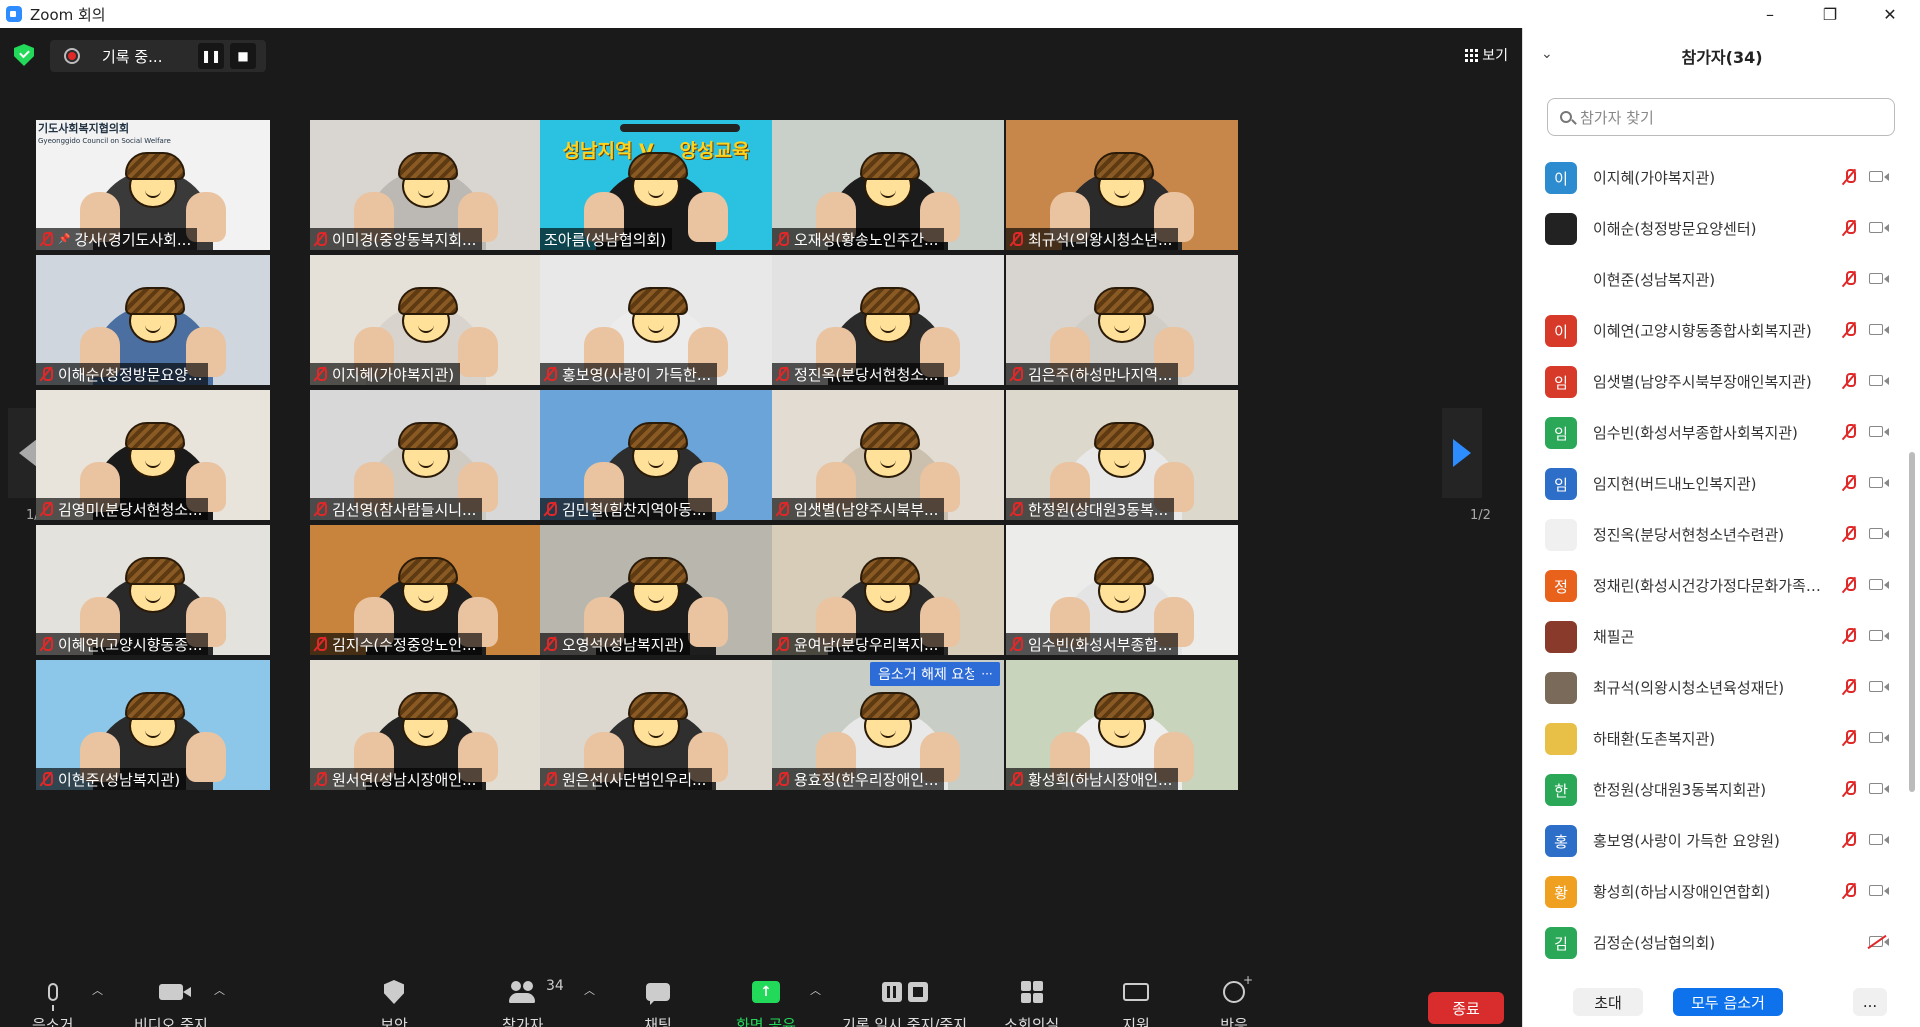 The image size is (1920, 1027). I want to click on participant-list-item: 임 임수빈(화성서부종합사회복지관), so click(1716, 432).